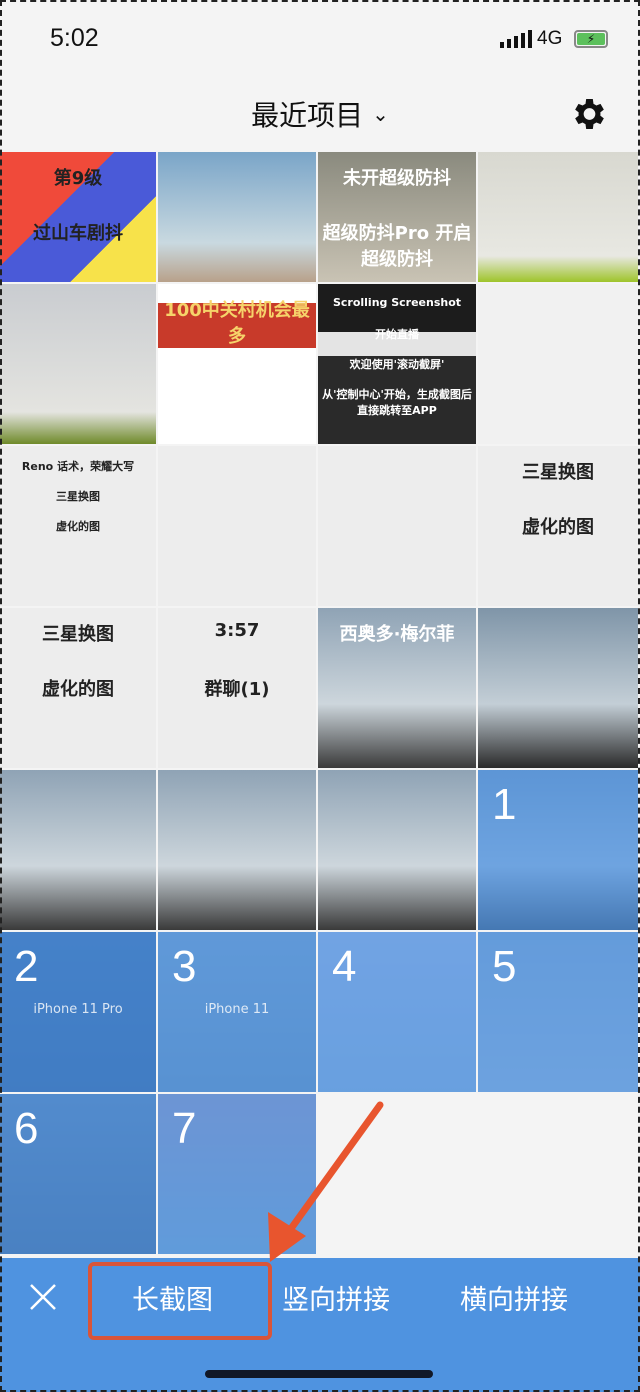 The height and width of the screenshot is (1392, 640). What do you see at coordinates (588, 114) in the screenshot?
I see `gear-icon` at bounding box center [588, 114].